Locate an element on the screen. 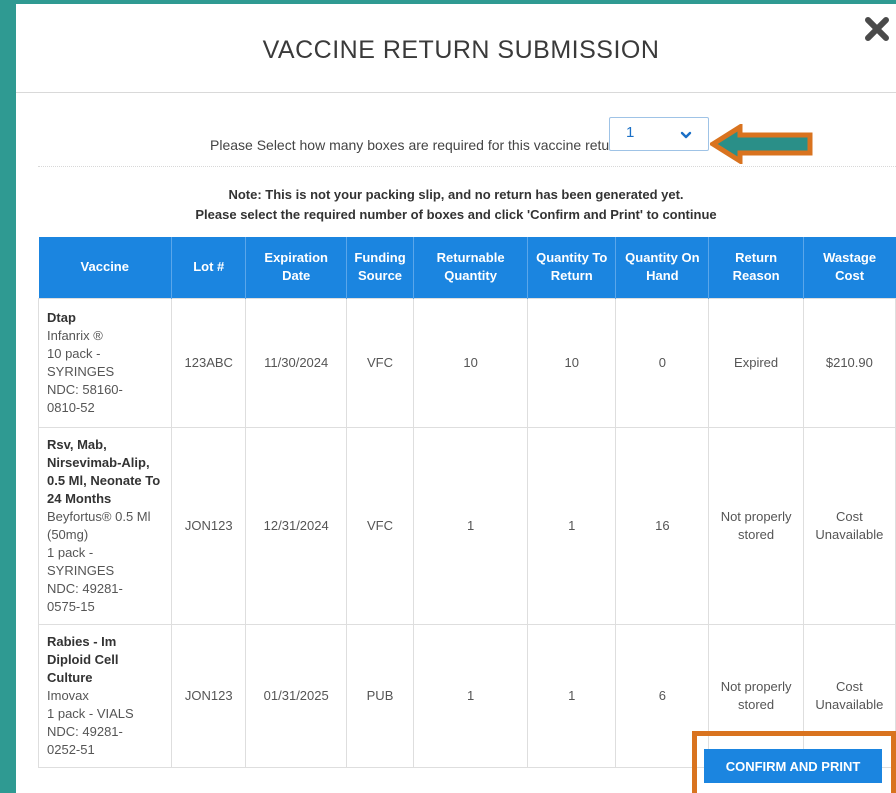  vaccine-detail: 0810-52 is located at coordinates (71, 407).